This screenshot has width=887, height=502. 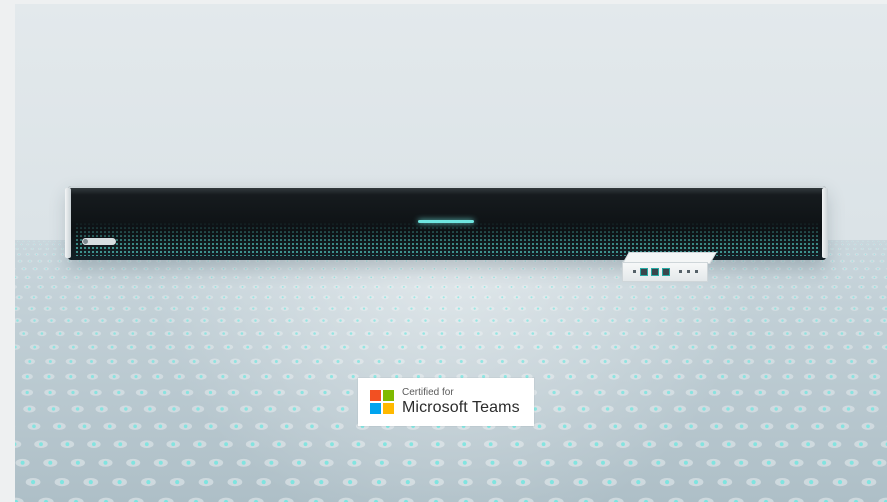 What do you see at coordinates (99, 241) in the screenshot?
I see `device-logo-badge` at bounding box center [99, 241].